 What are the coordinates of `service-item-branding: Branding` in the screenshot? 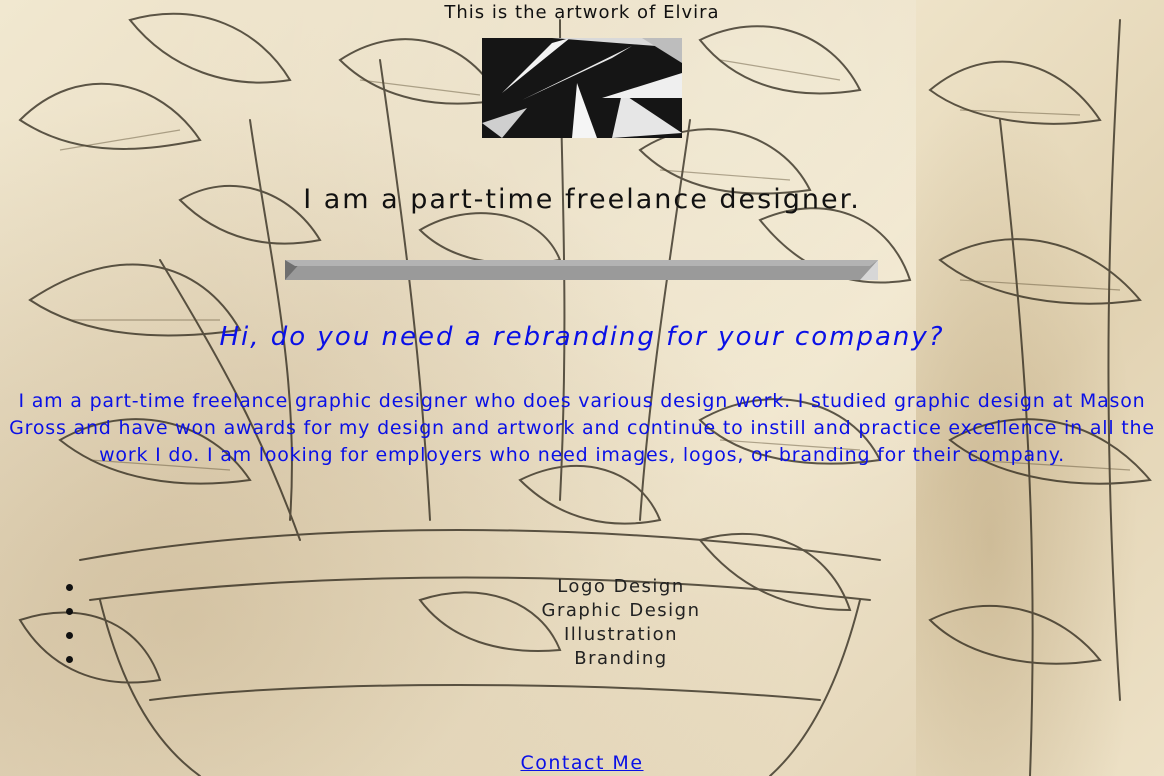 It's located at (621, 658).